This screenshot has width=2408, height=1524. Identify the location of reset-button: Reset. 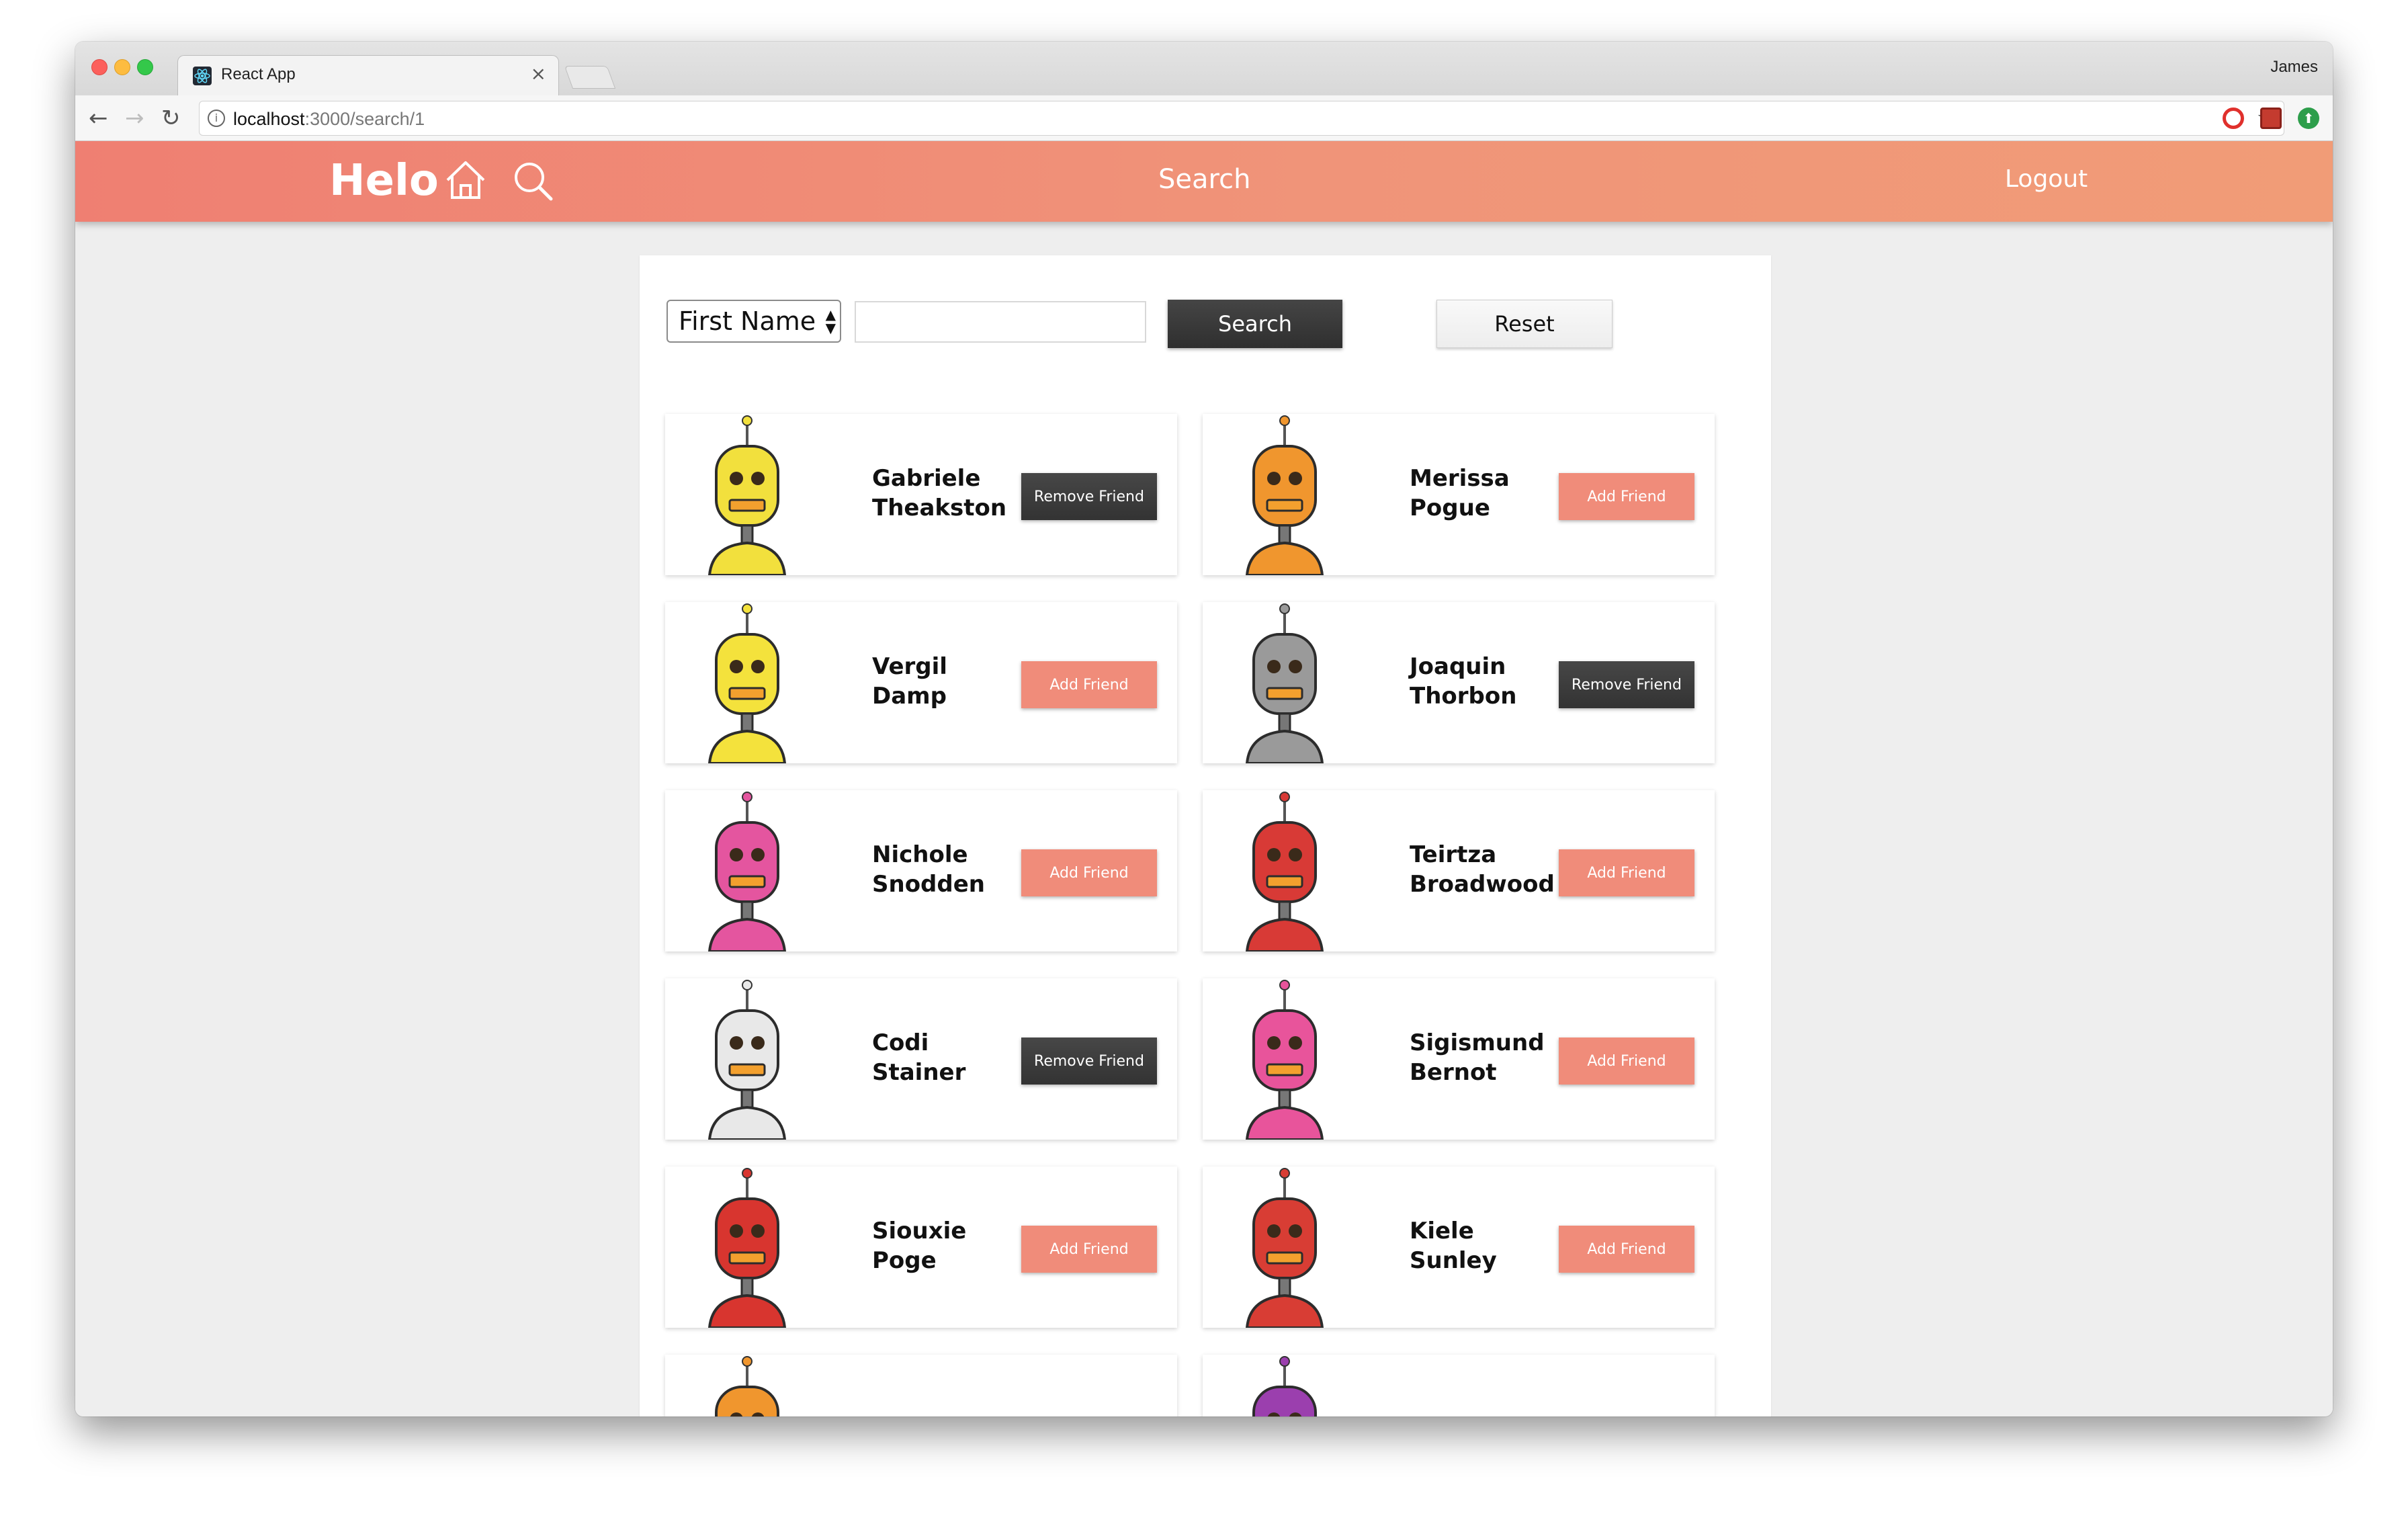
(1524, 324).